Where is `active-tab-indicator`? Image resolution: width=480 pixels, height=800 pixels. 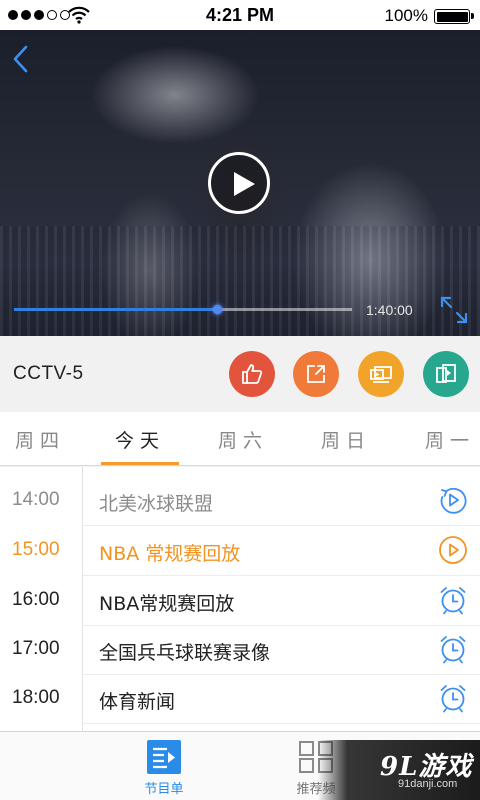
active-tab-indicator is located at coordinates (140, 463).